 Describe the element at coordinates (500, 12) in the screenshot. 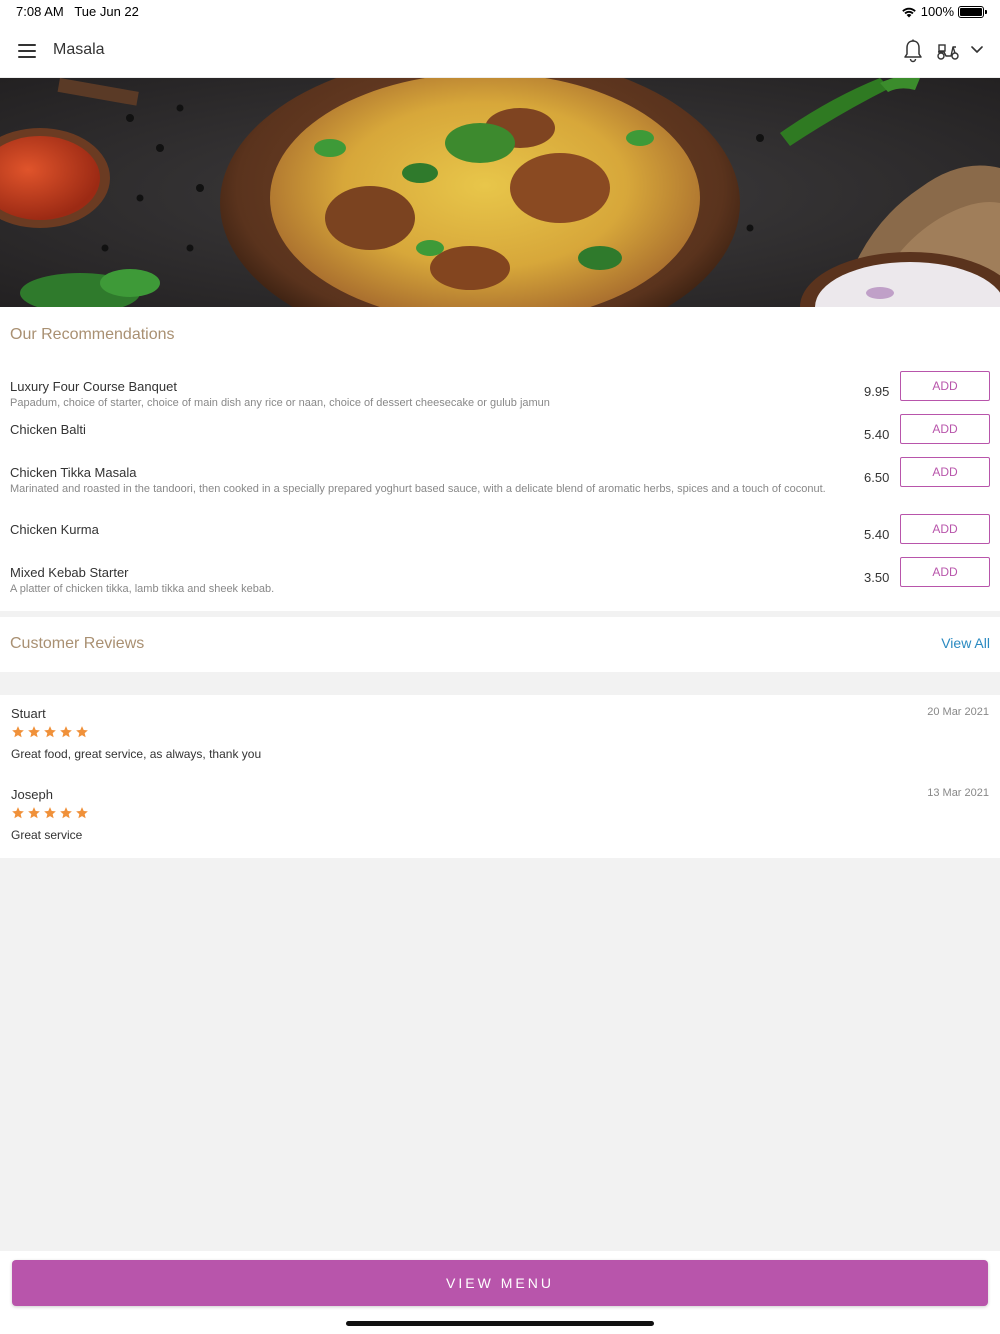

I see `status-bar: 7:08 AM Tue Jun 22 100%` at that location.